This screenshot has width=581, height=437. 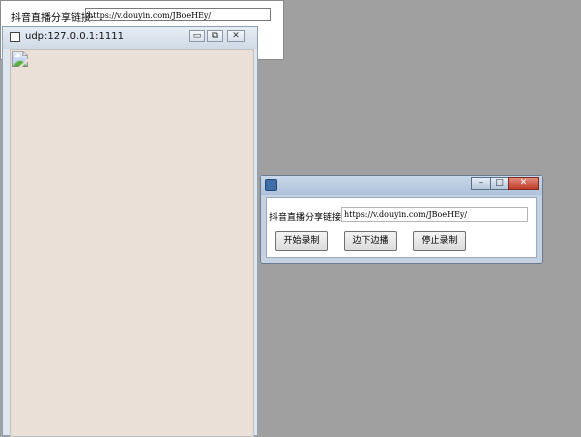 What do you see at coordinates (307, 218) in the screenshot?
I see `share-link-label: 抖音直播分享链接:` at bounding box center [307, 218].